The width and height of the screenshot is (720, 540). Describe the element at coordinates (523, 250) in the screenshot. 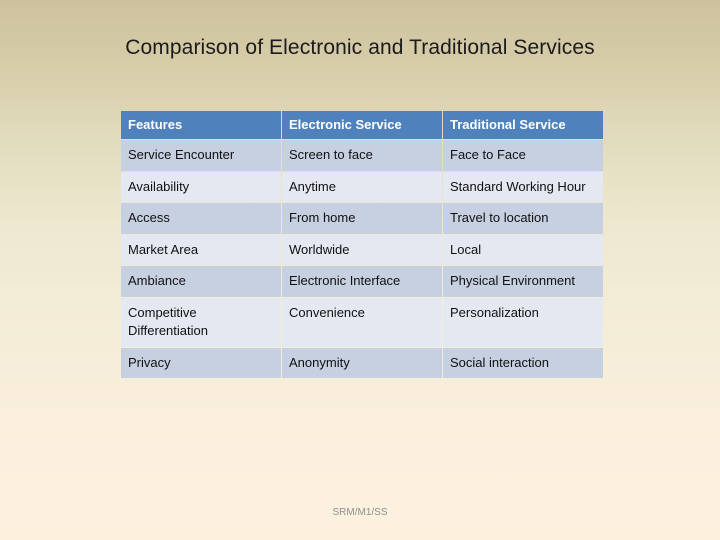

I see `cell-traditional: Local` at that location.